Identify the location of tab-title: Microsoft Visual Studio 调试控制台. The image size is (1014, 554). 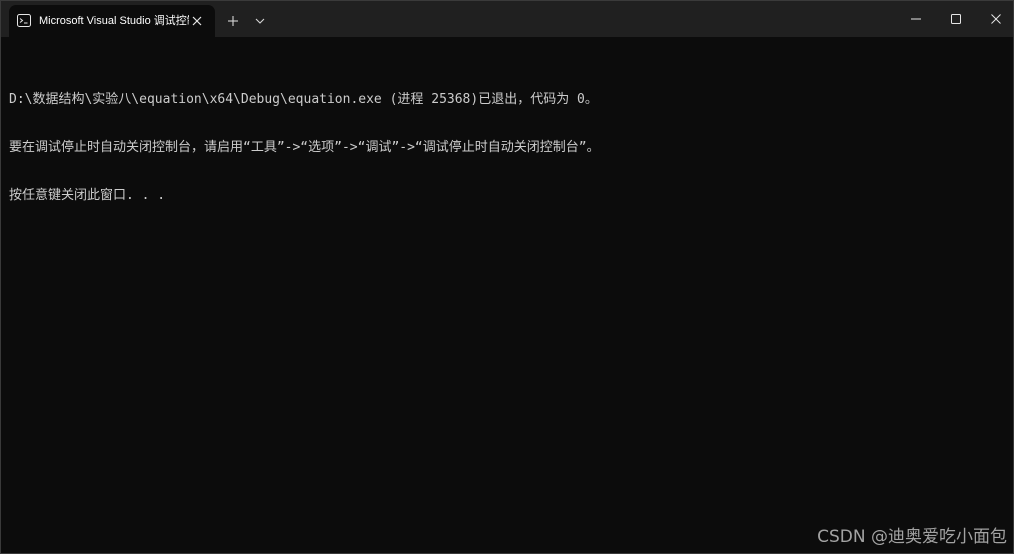
(114, 21).